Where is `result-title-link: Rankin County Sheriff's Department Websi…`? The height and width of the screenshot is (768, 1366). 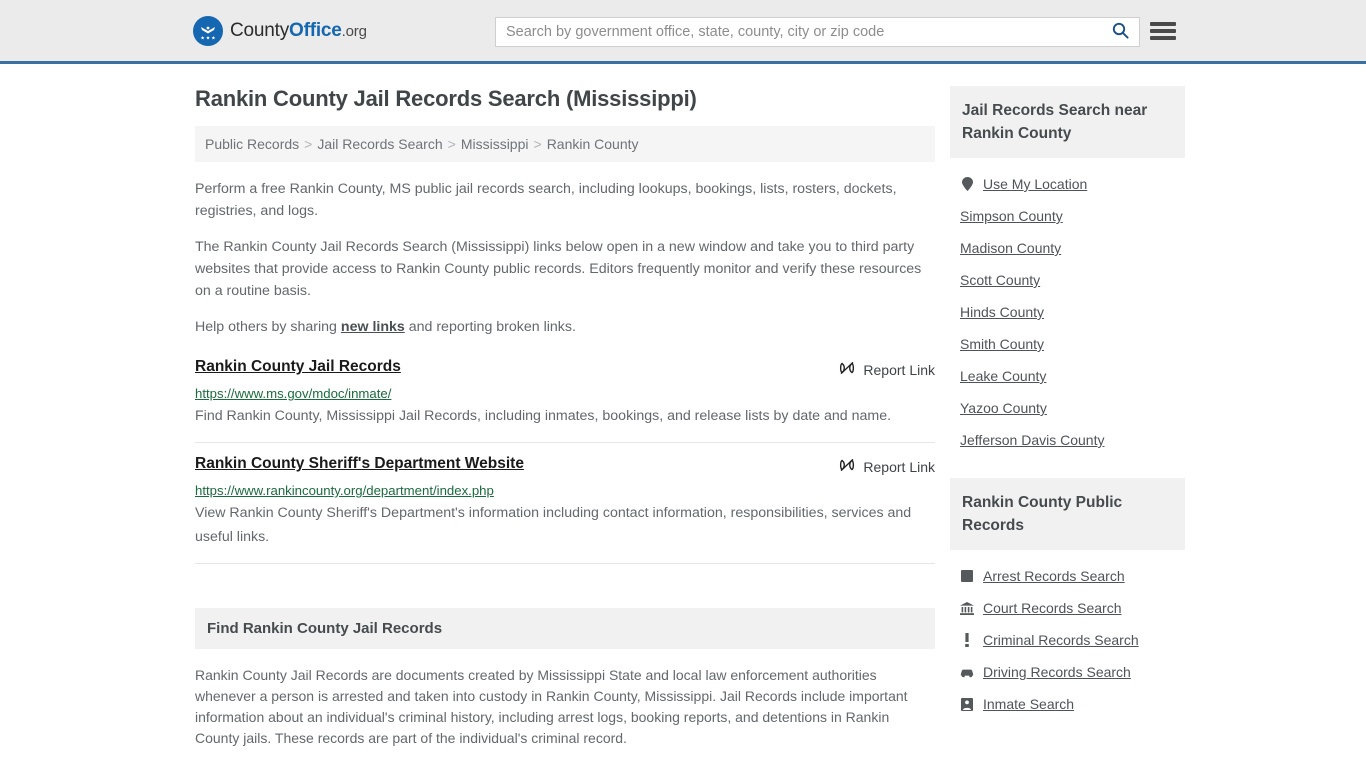
result-title-link: Rankin County Sheriff's Department Websi… is located at coordinates (359, 464).